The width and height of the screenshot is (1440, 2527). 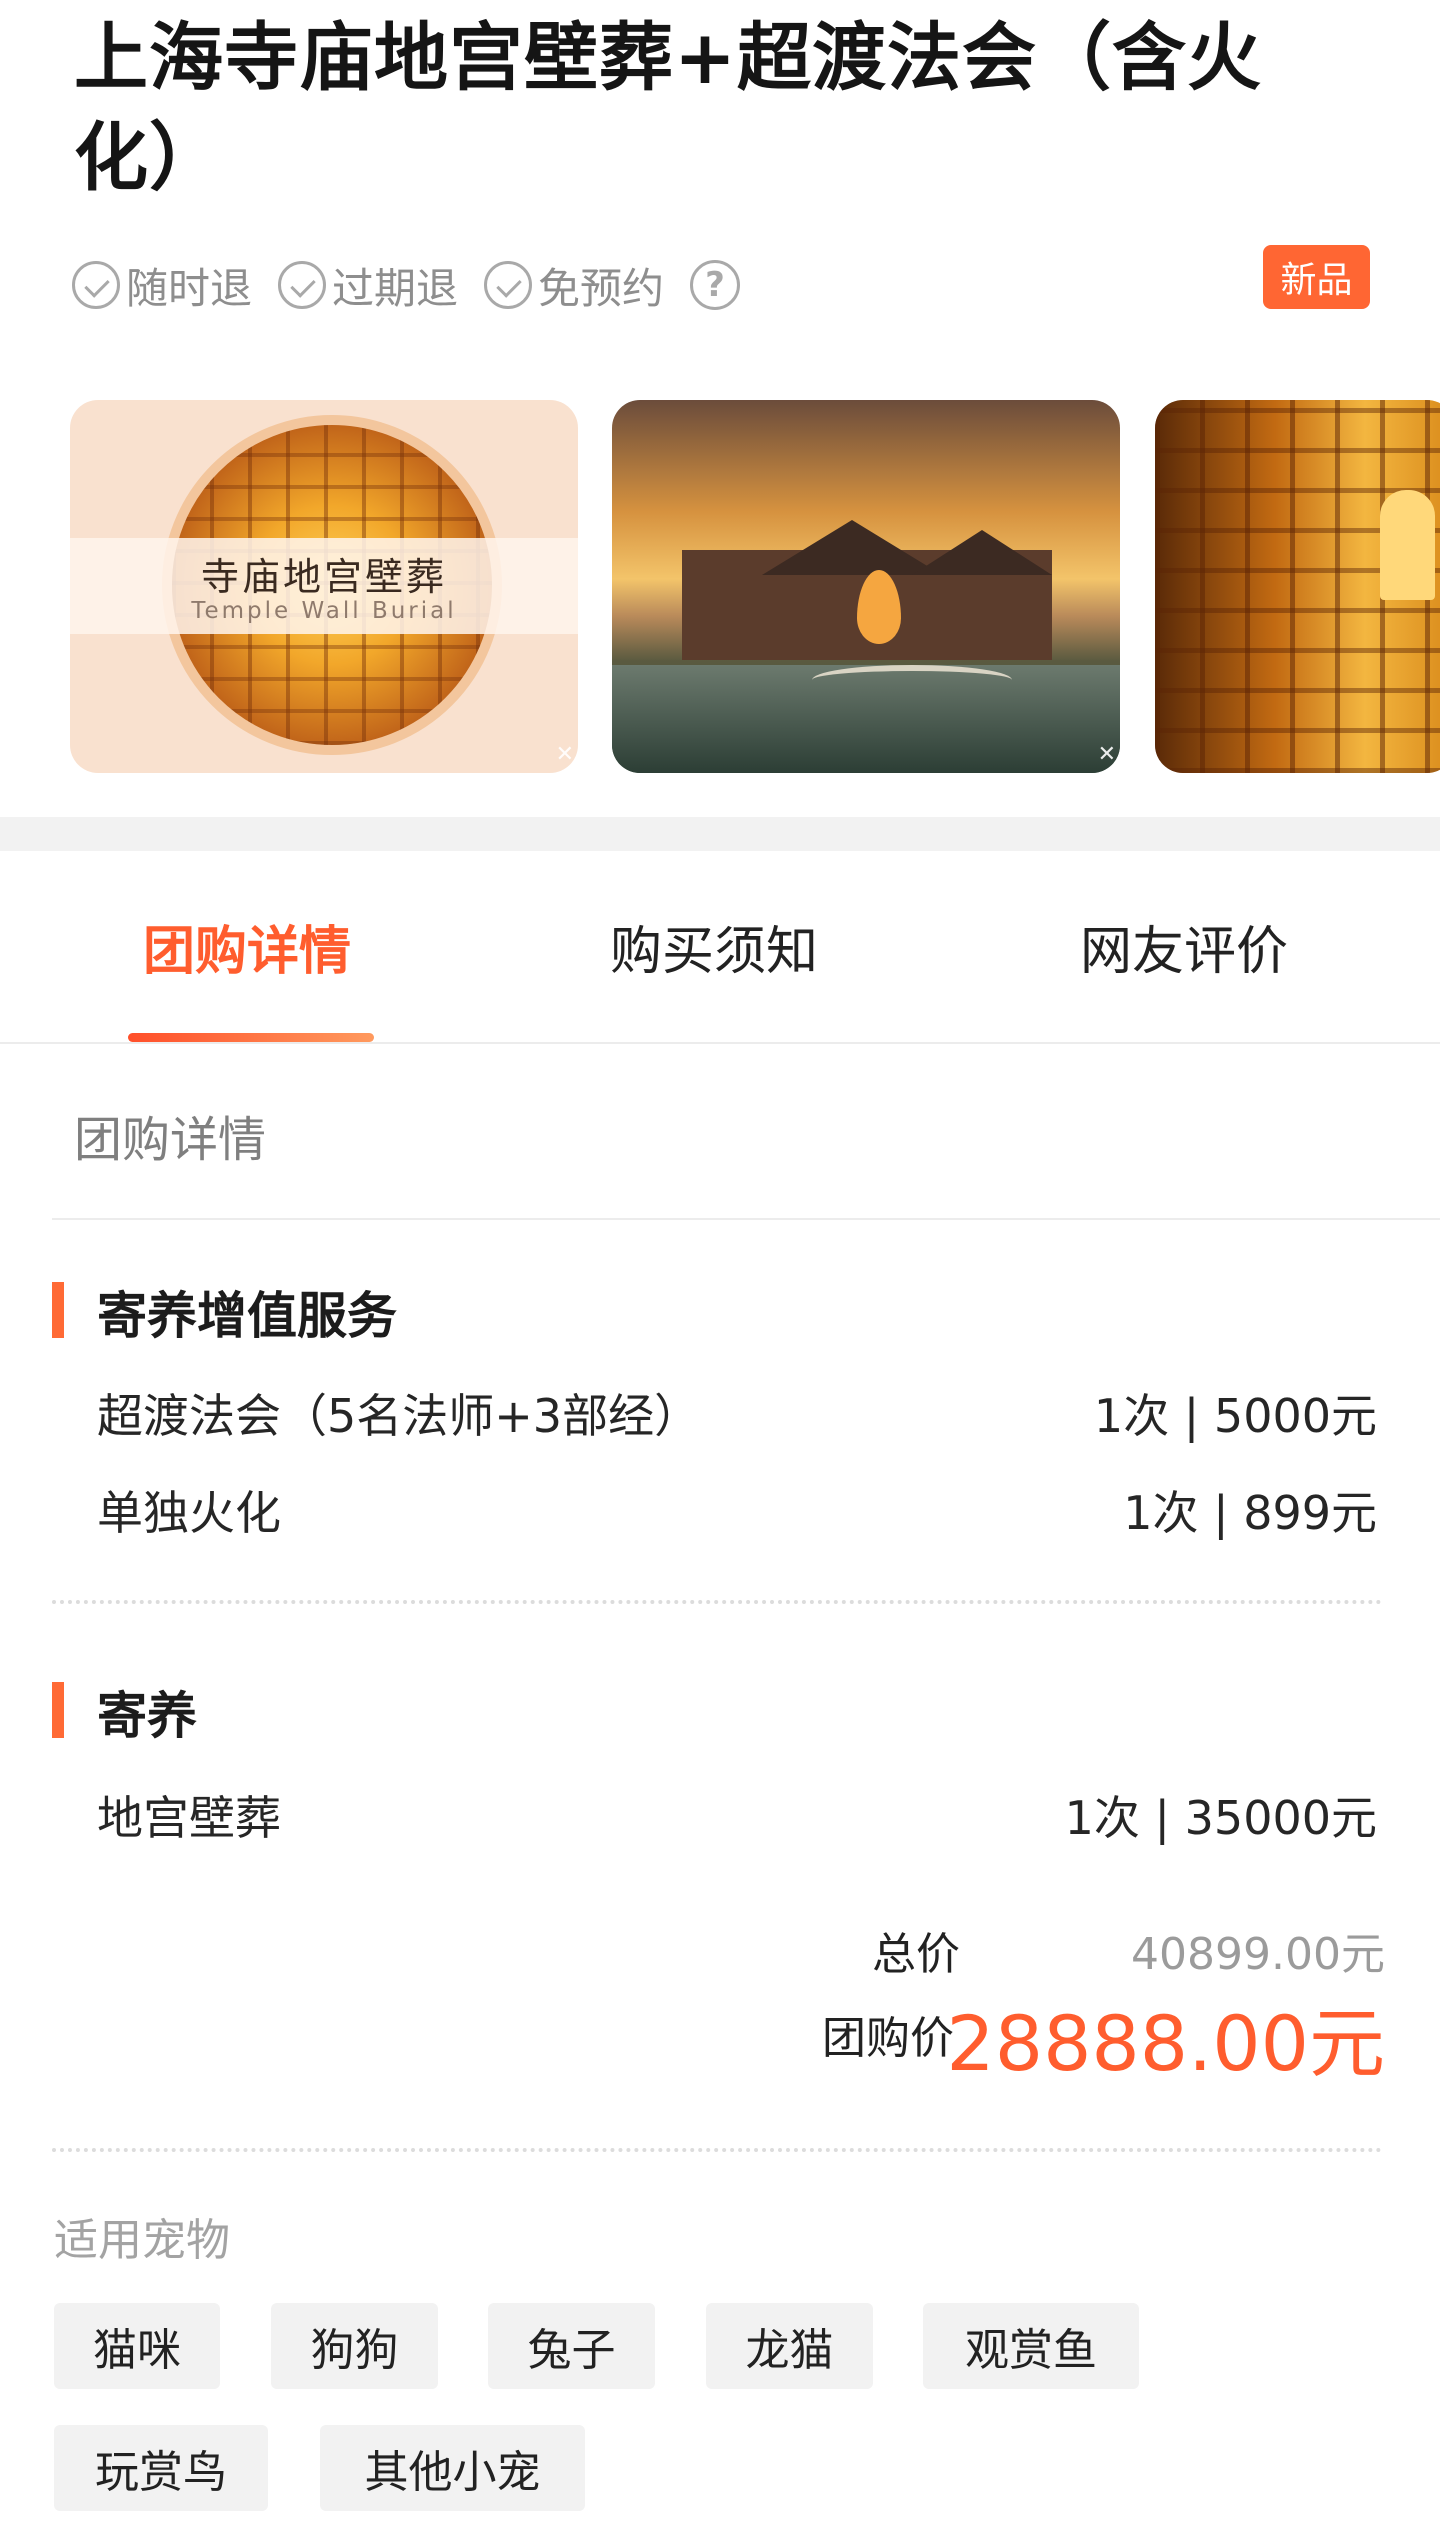 What do you see at coordinates (720, 834) in the screenshot?
I see `section-separator` at bounding box center [720, 834].